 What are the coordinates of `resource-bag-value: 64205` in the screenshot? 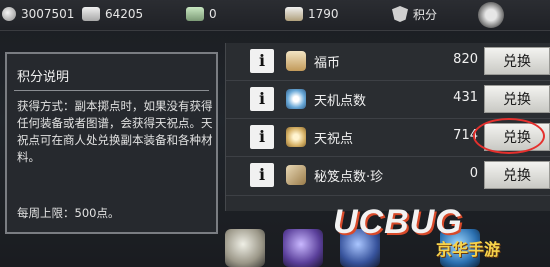 It's located at (124, 14).